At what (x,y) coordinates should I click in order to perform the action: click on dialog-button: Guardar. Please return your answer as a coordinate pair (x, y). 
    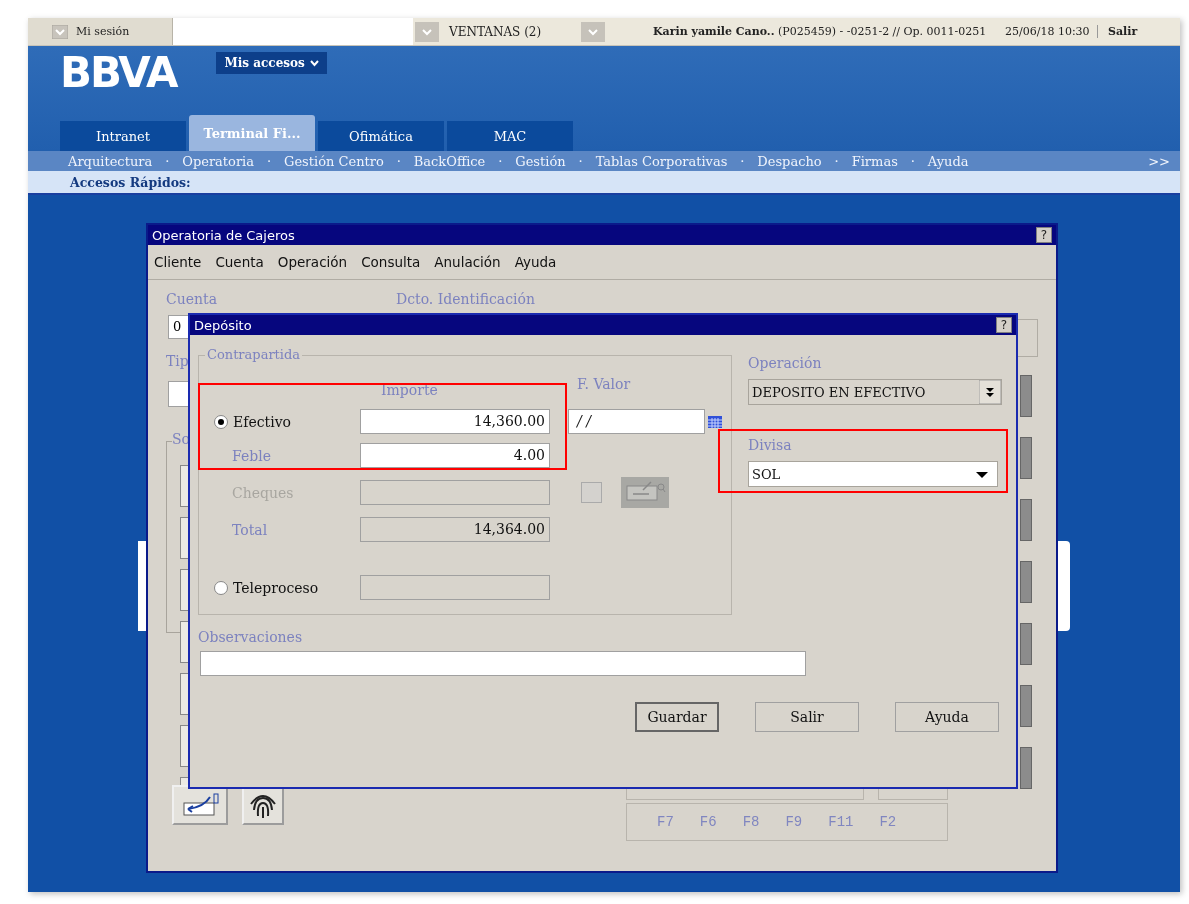
    Looking at the image, I should click on (677, 717).